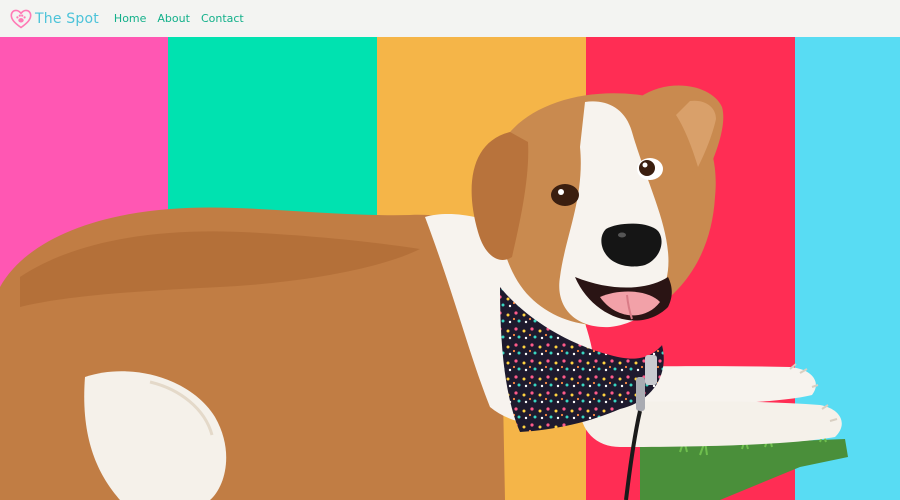 The width and height of the screenshot is (900, 500). Describe the element at coordinates (130, 18) in the screenshot. I see `nav-link-home: Home` at that location.